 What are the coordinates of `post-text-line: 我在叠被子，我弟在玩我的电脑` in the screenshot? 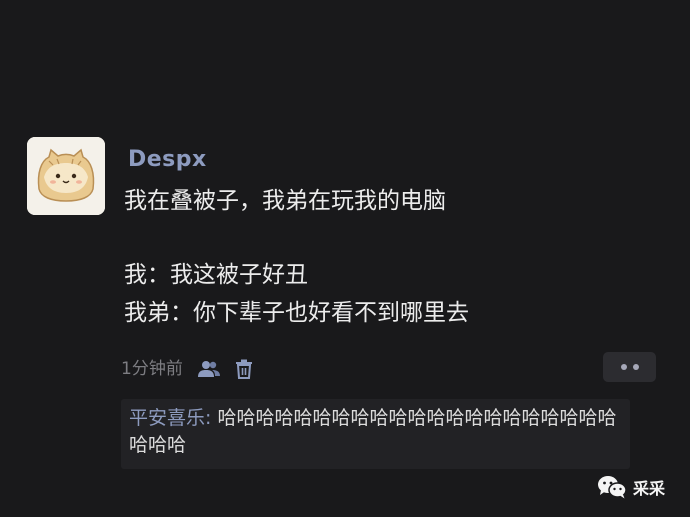 It's located at (285, 201).